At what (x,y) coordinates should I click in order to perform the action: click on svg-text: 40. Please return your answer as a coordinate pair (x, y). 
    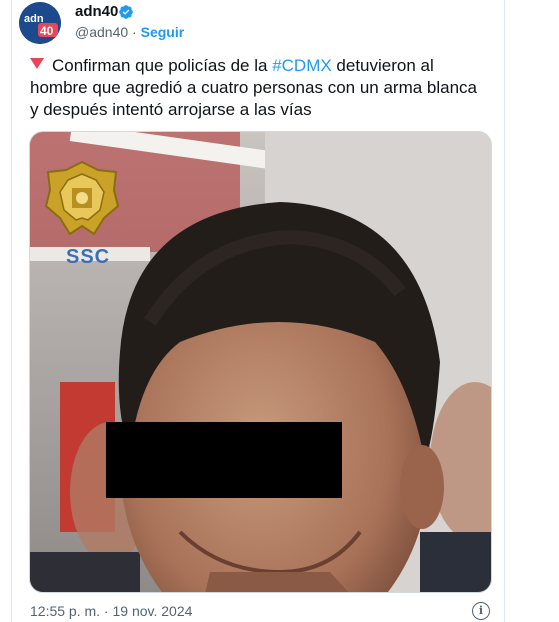
    Looking at the image, I should click on (47, 31).